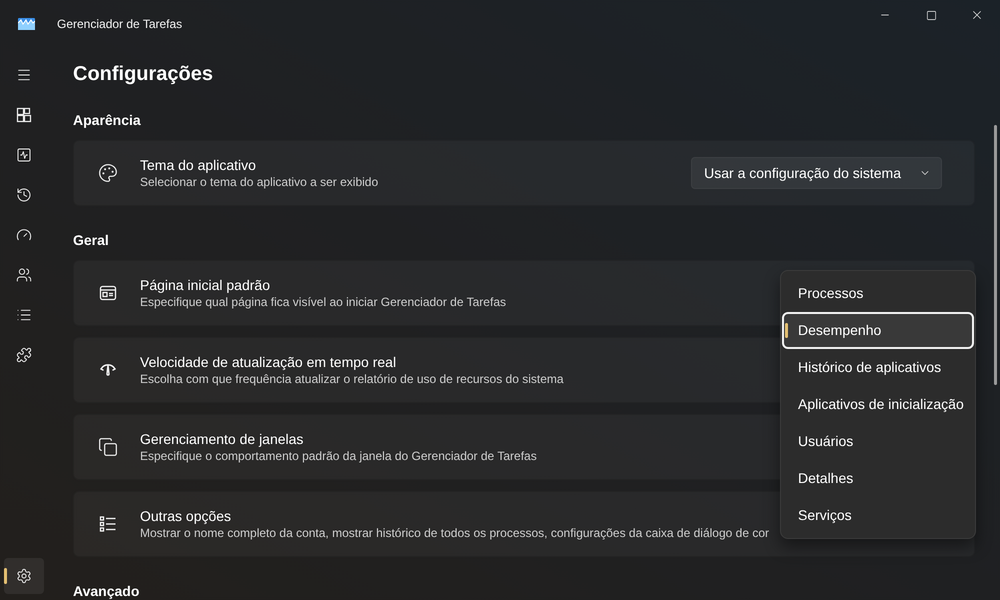 The height and width of the screenshot is (600, 1000). I want to click on dropdown: Usar a configuração do sistema, so click(816, 173).